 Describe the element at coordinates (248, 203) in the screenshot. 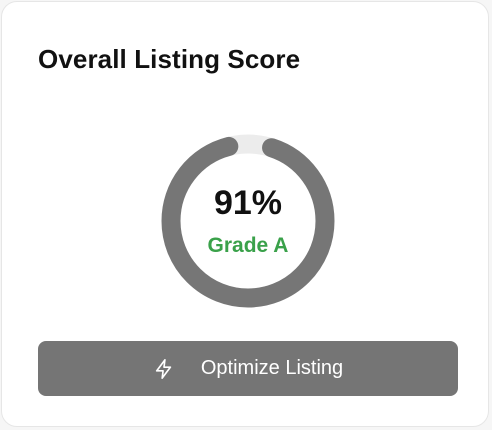

I see `score-value: 91%` at that location.